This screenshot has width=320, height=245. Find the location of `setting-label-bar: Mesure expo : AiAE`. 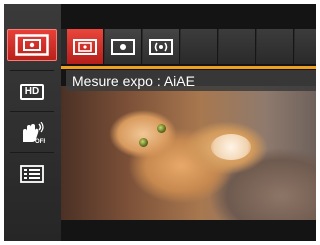

setting-label-bar: Mesure expo : AiAE is located at coordinates (191, 80).